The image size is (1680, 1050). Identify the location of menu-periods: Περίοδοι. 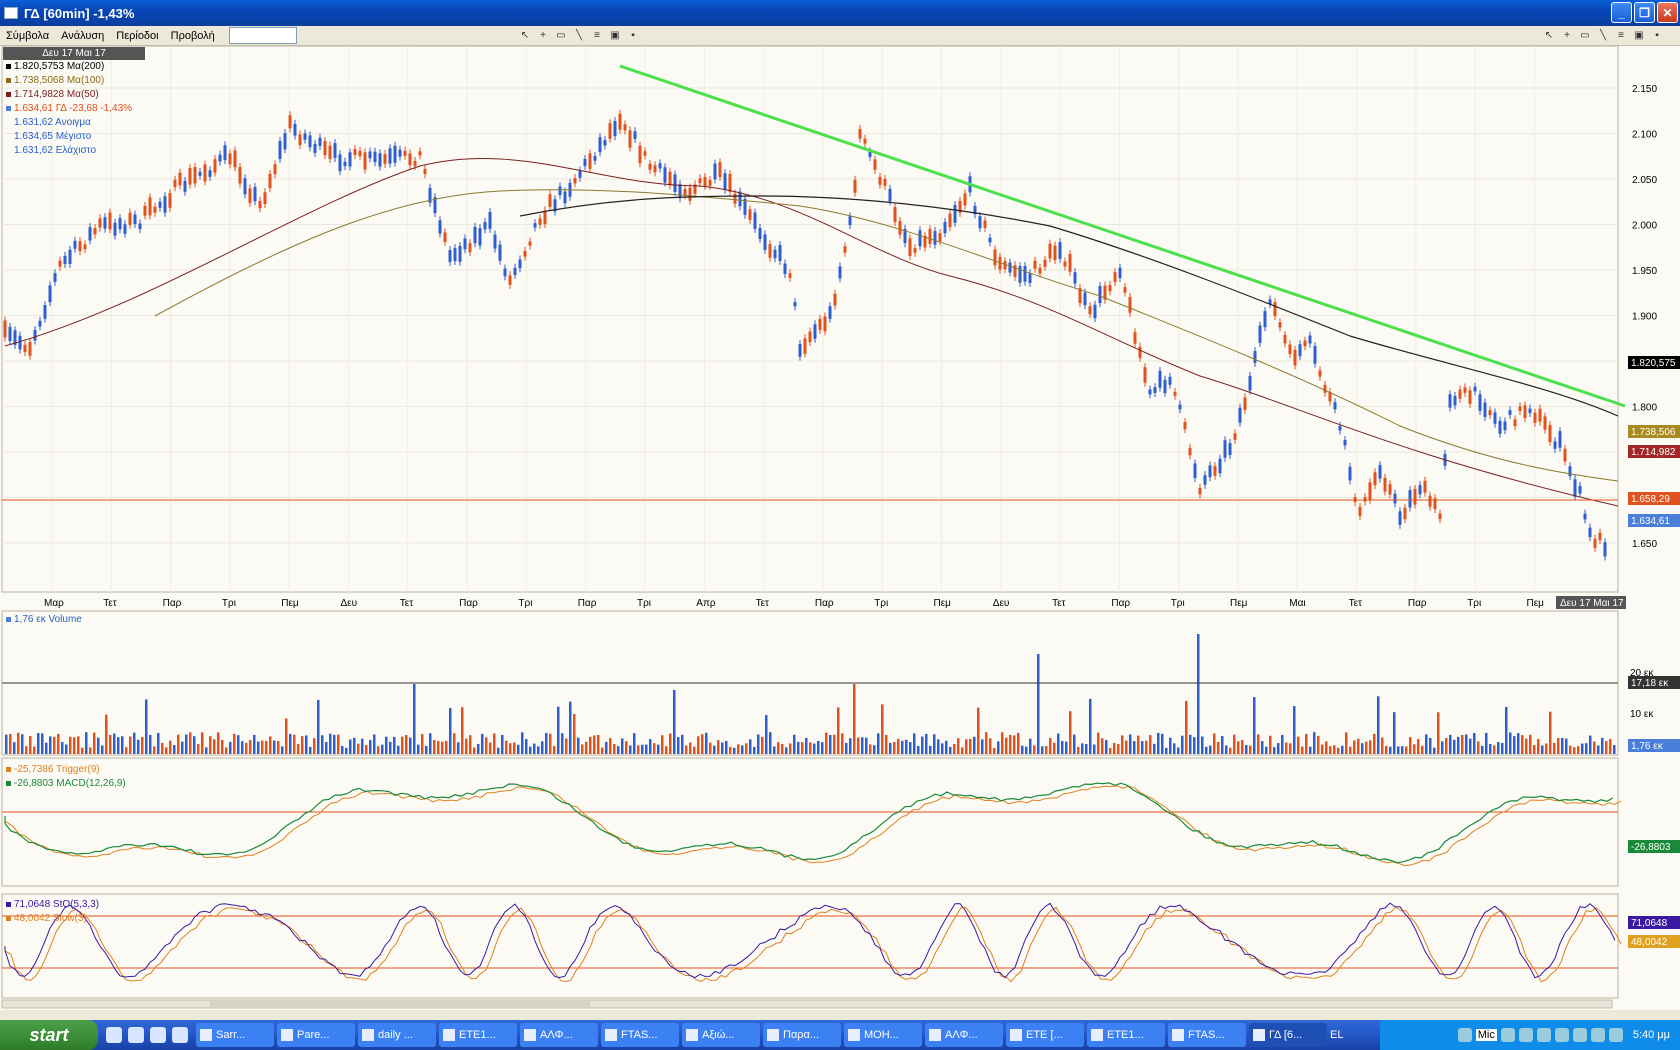
(137, 36).